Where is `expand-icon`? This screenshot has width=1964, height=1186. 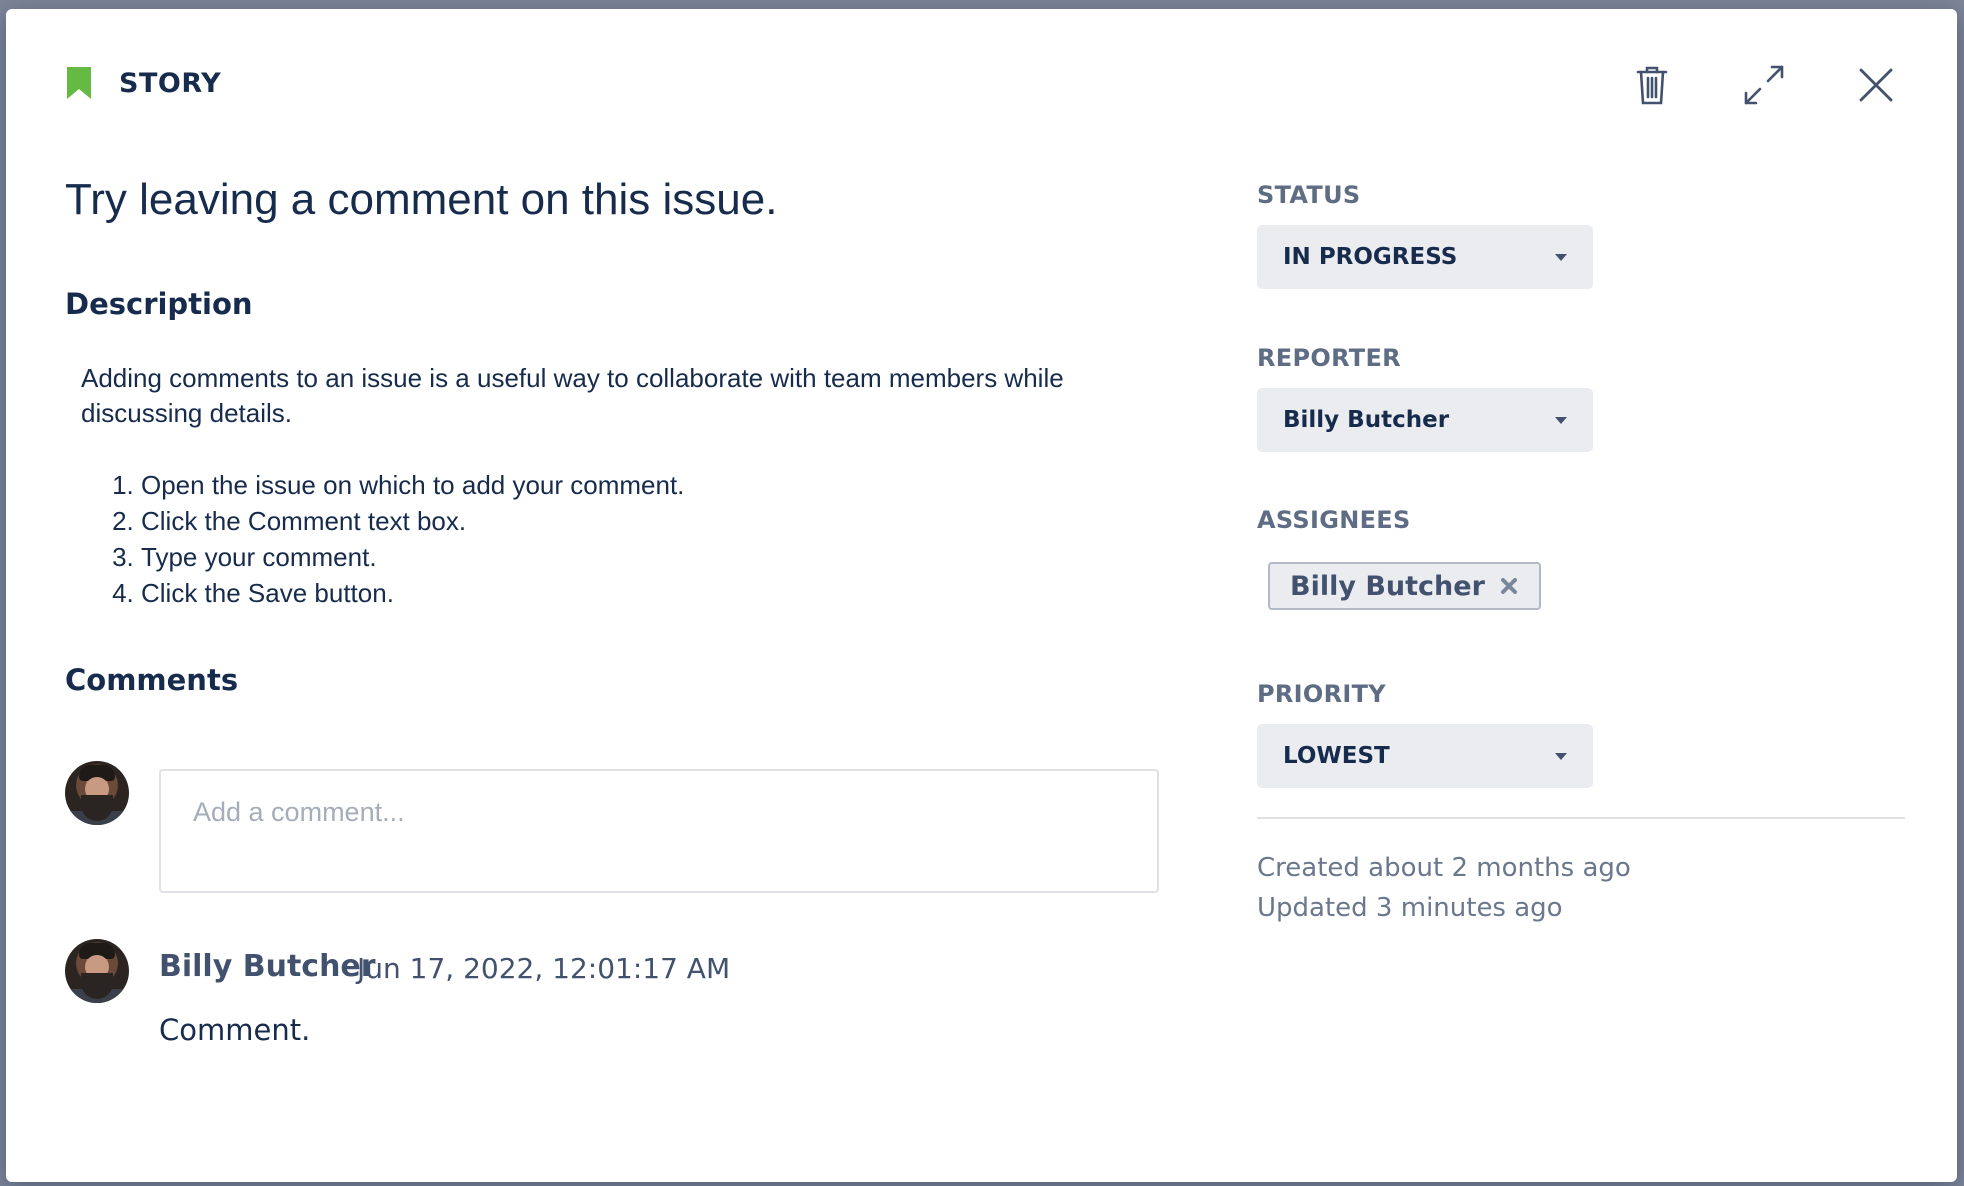 expand-icon is located at coordinates (1764, 85).